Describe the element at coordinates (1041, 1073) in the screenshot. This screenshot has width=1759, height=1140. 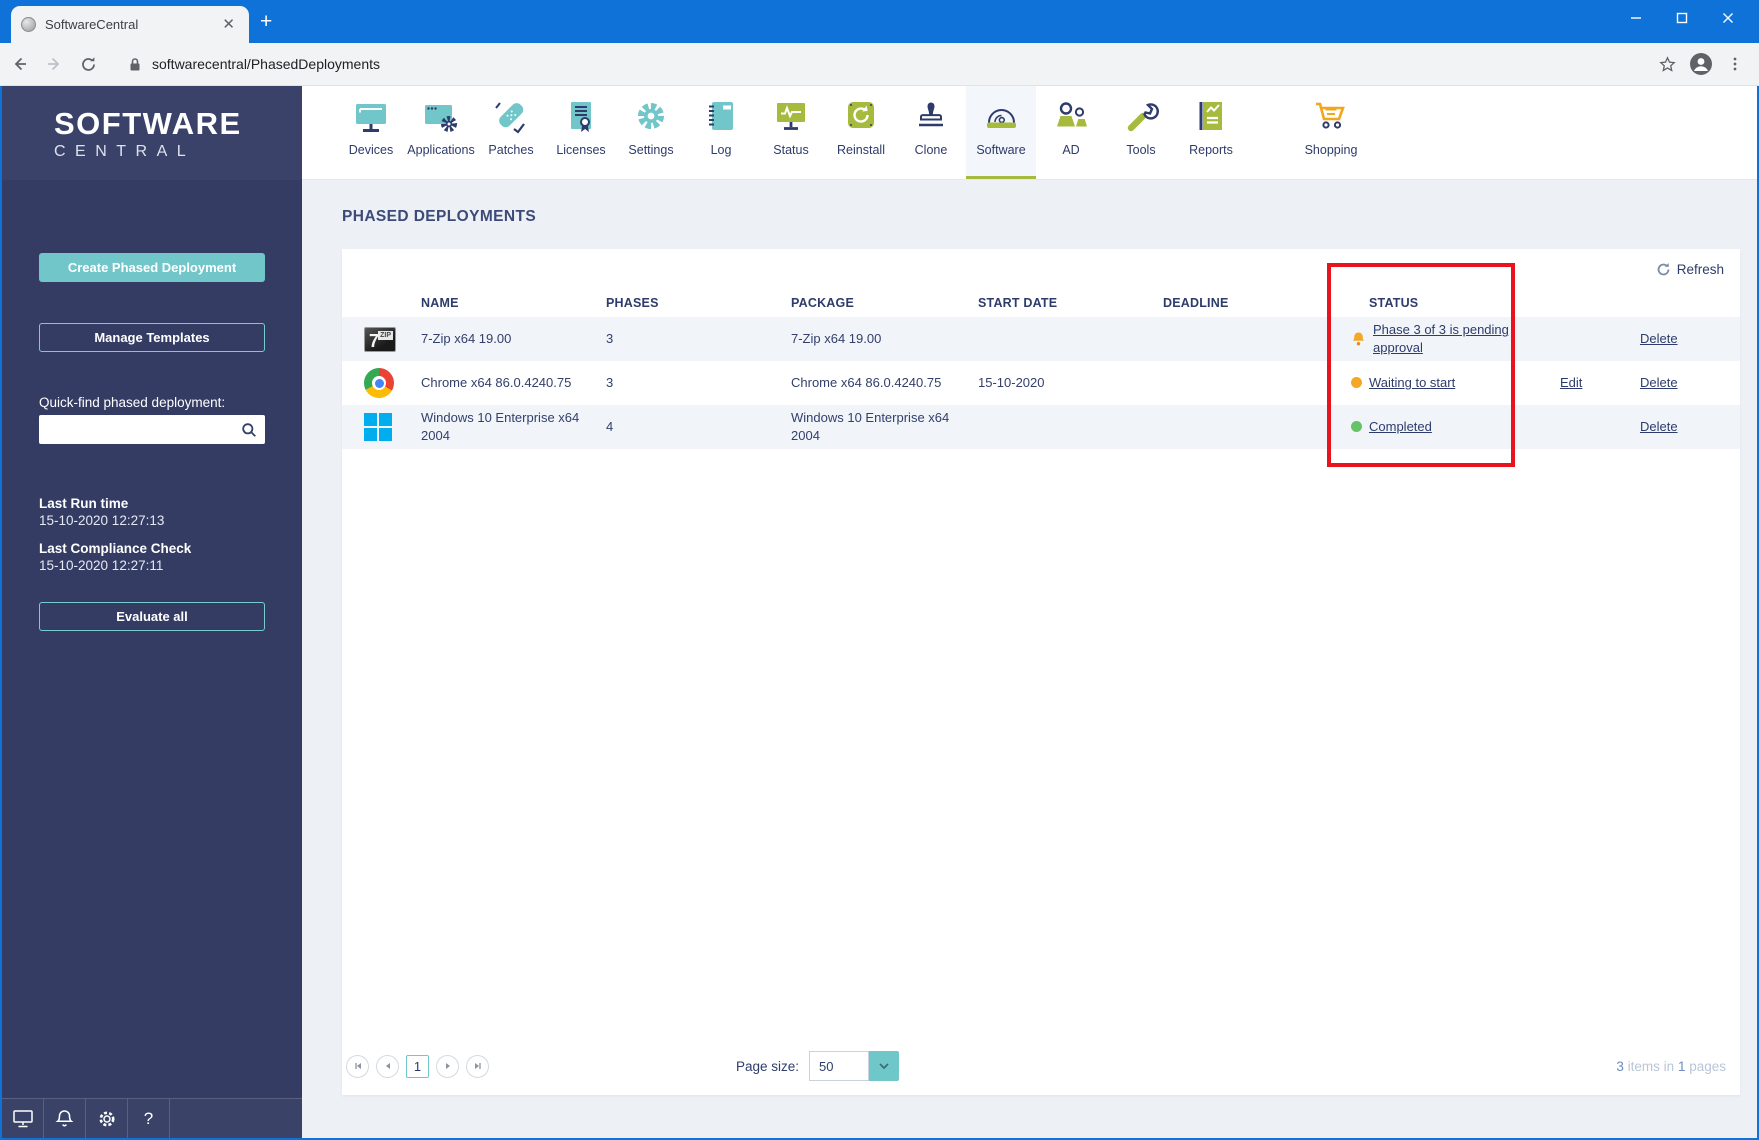
I see `pagination: 1 Page size: 50 3 items in 1 pages` at that location.